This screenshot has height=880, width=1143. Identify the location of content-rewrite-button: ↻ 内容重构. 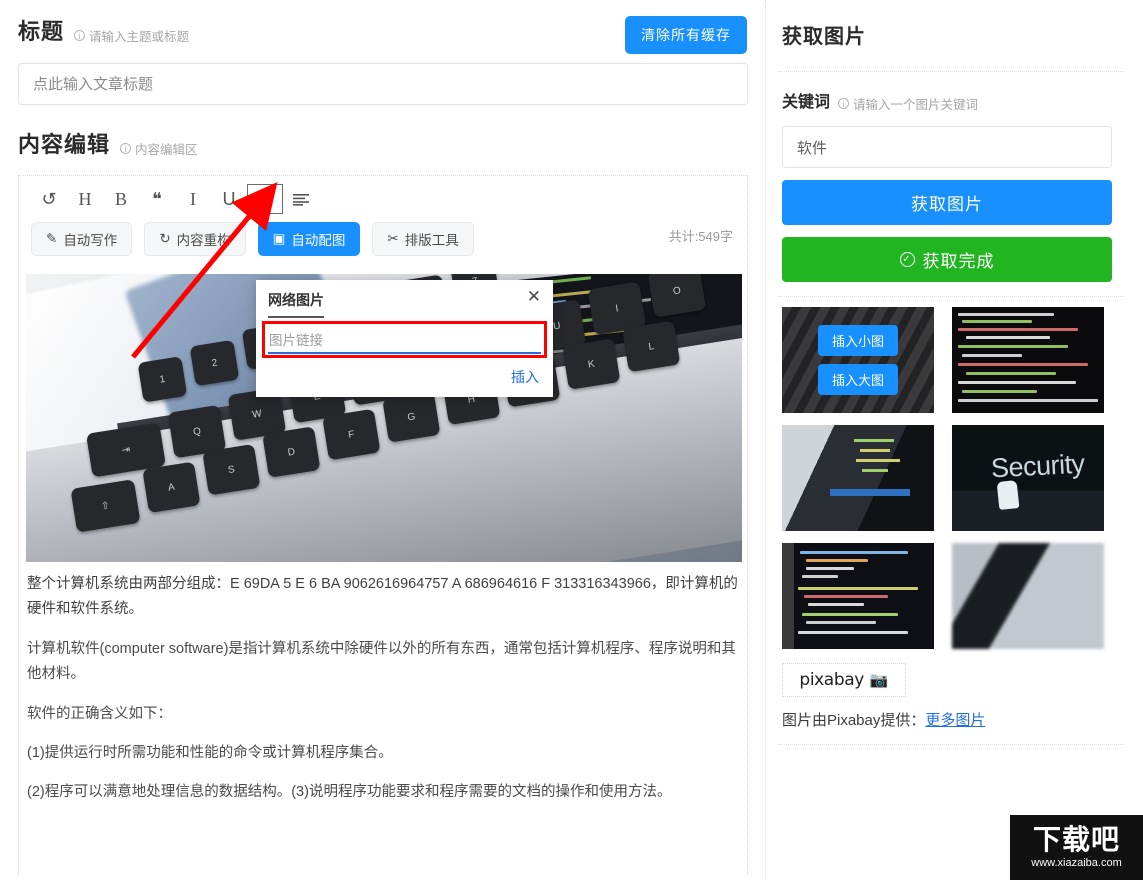
(195, 239).